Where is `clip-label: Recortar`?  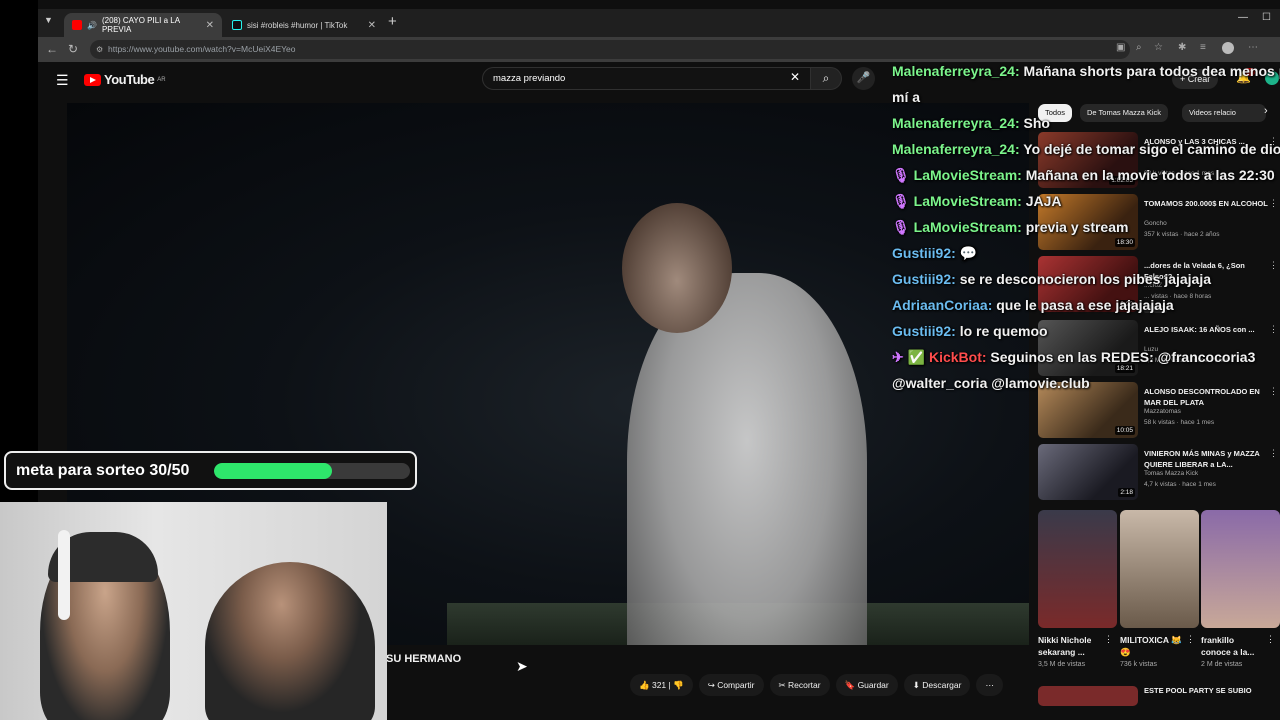 clip-label: Recortar is located at coordinates (804, 685).